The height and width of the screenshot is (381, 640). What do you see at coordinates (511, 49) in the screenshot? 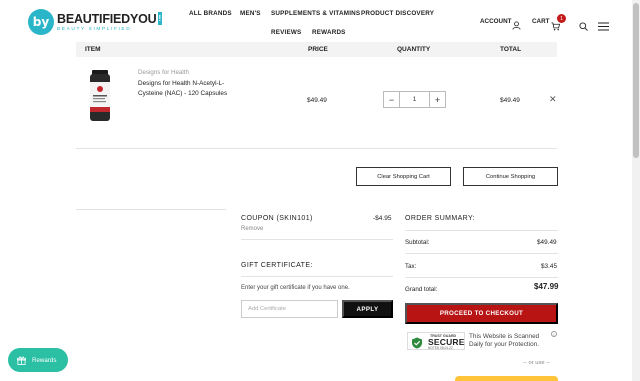
I see `col-total: TOTAL` at bounding box center [511, 49].